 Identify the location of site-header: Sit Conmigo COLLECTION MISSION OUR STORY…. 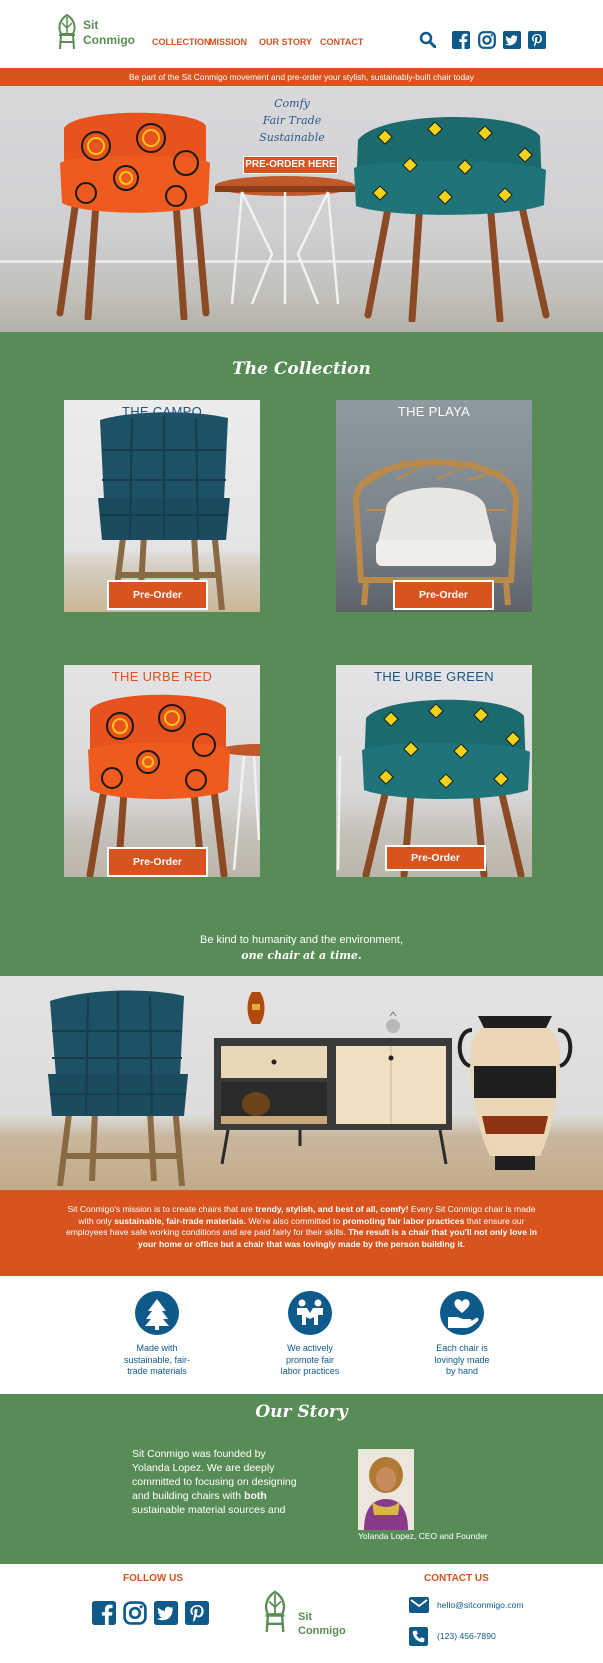
(301, 34).